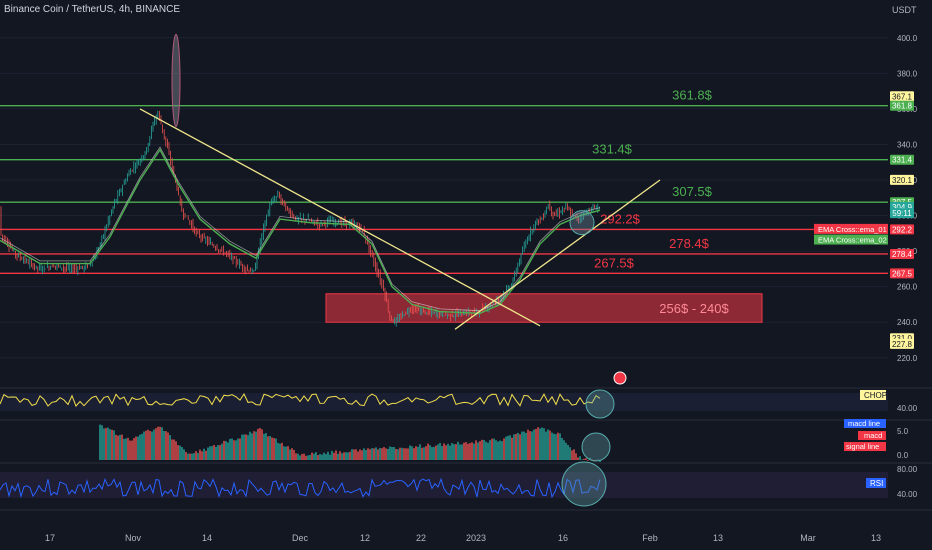 The height and width of the screenshot is (550, 932). I want to click on time-tick-label: 17, so click(50, 538).